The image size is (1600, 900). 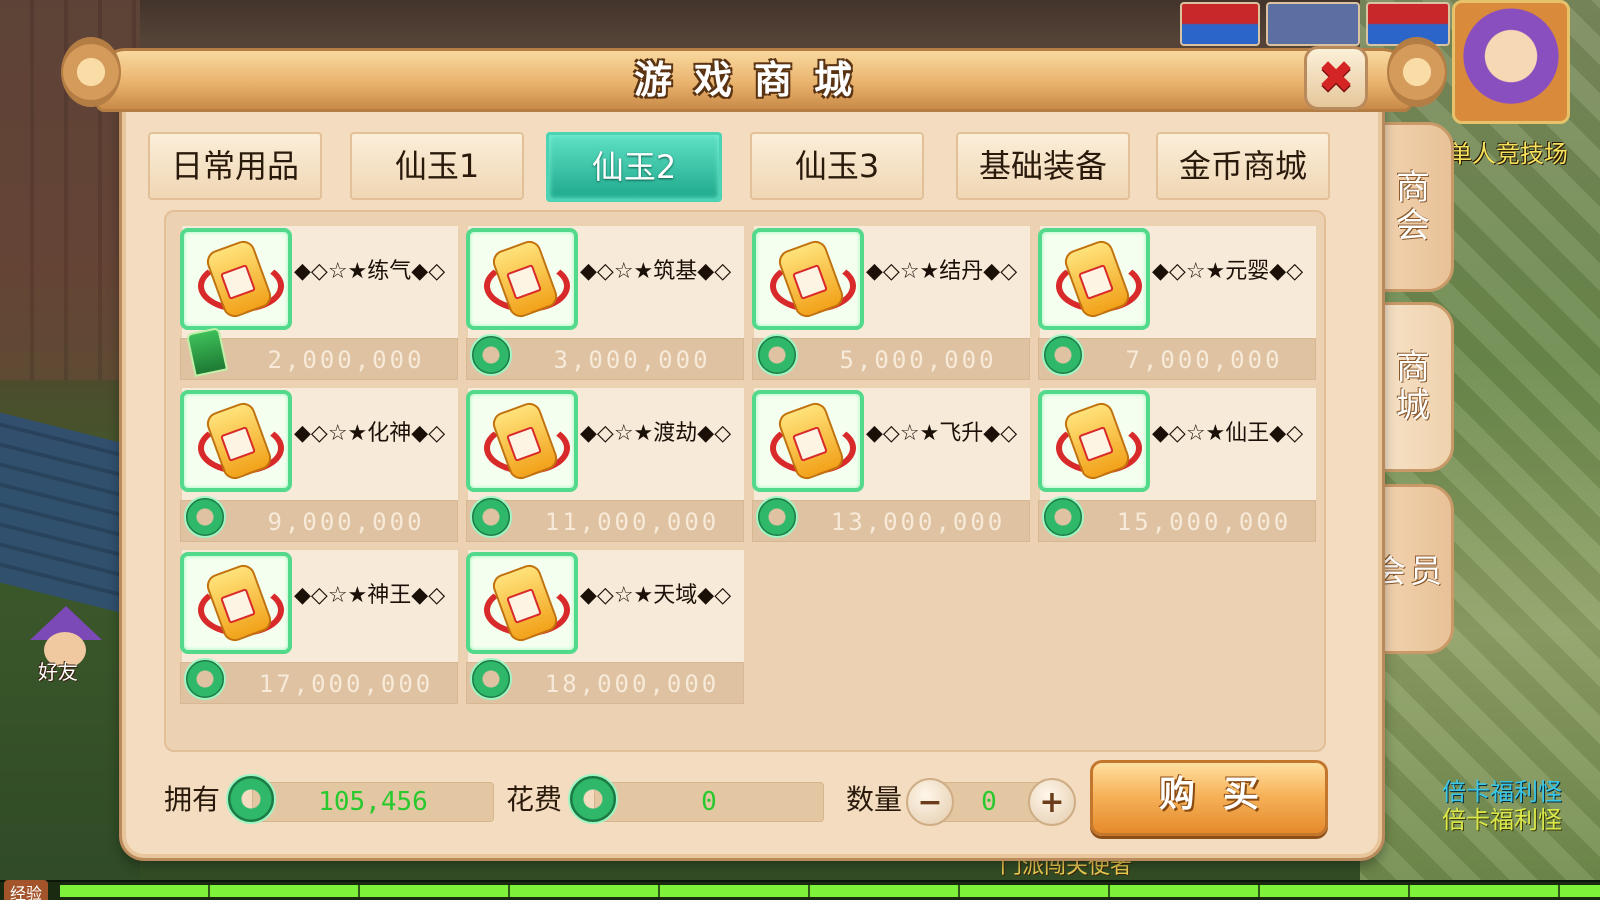 I want to click on item-price: 9,000,000, so click(x=346, y=522).